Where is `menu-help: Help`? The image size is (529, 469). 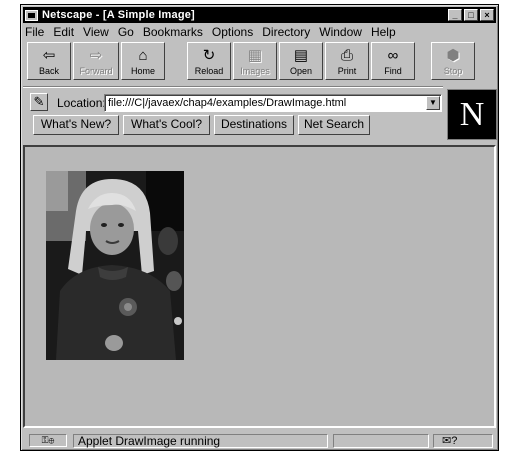
menu-help: Help is located at coordinates (383, 32).